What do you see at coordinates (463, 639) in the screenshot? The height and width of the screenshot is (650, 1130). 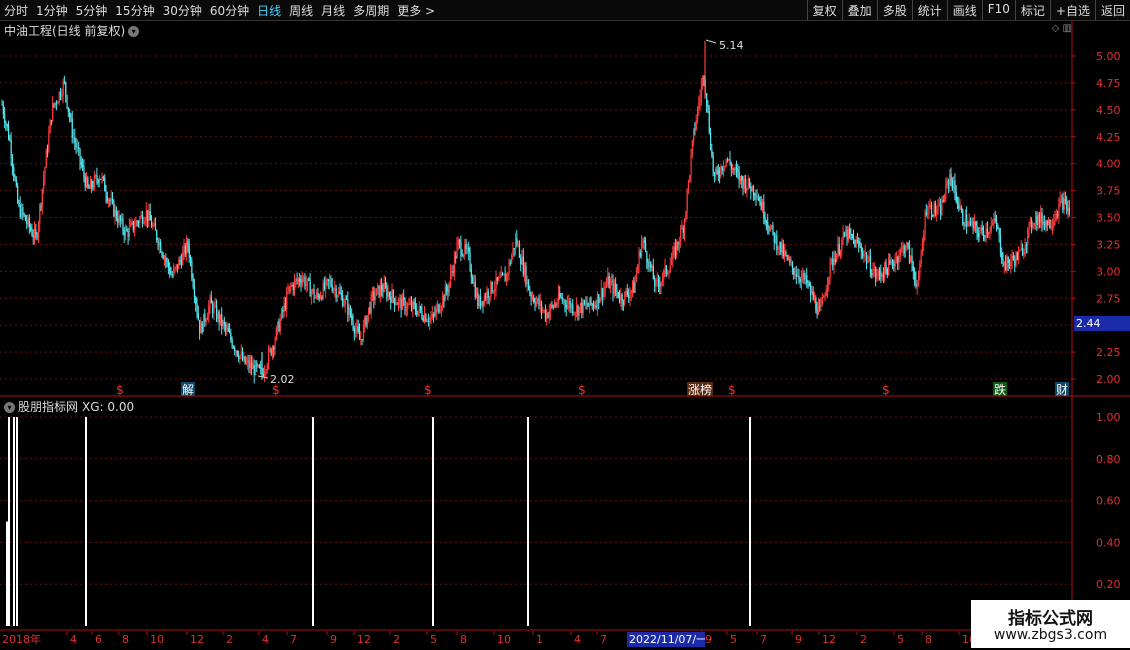 I see `time-tick-label: 8` at bounding box center [463, 639].